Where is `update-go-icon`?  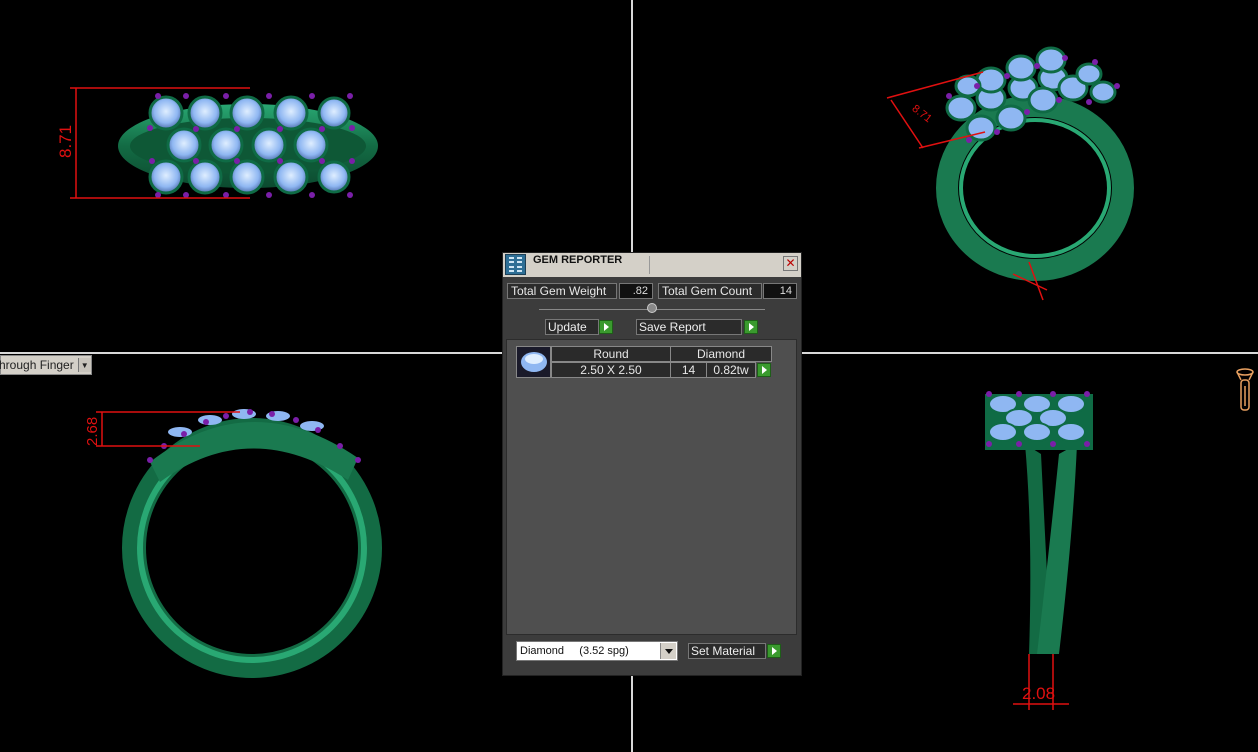 update-go-icon is located at coordinates (606, 327).